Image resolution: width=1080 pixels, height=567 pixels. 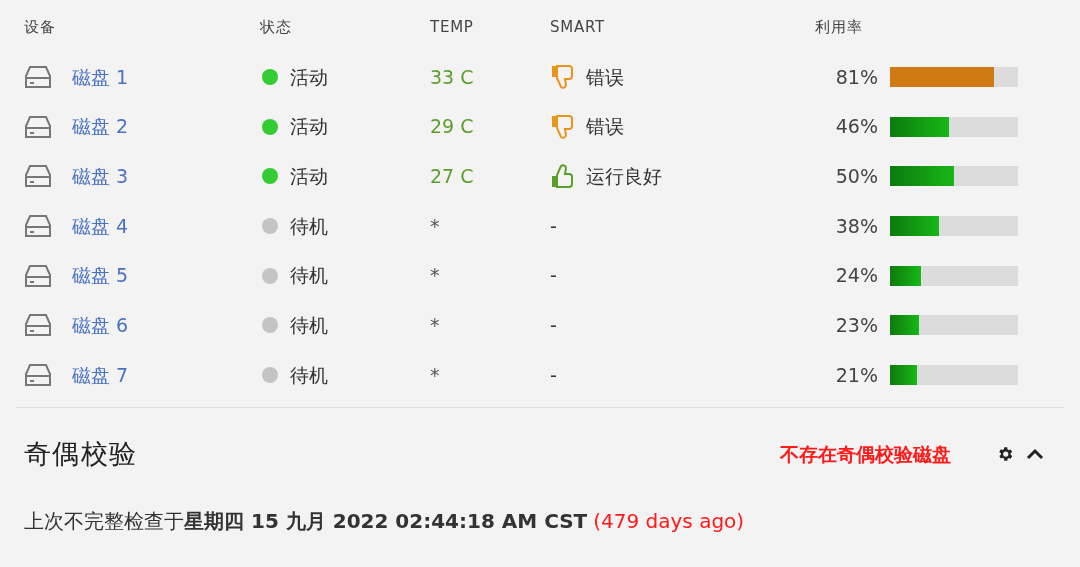 I want to click on disk-link: 磁盘 1, so click(x=100, y=77).